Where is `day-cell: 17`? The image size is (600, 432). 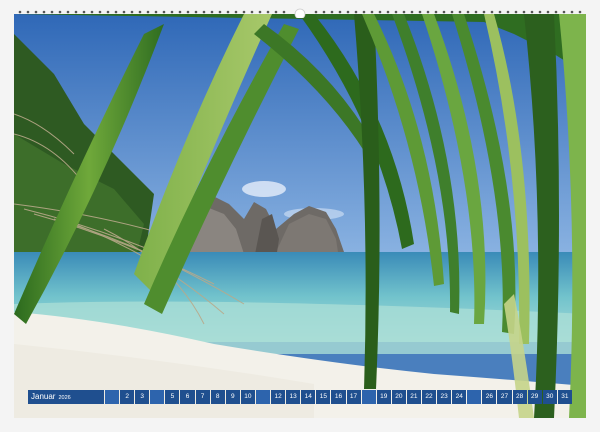
day-cell: 17 is located at coordinates (353, 397).